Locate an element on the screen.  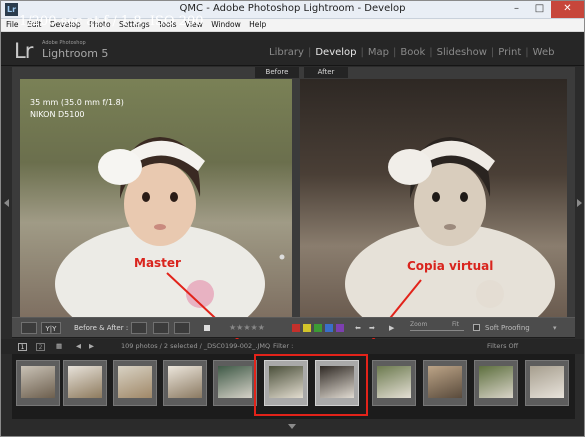
selection-highlight-annotation is located at coordinates (311, 385).